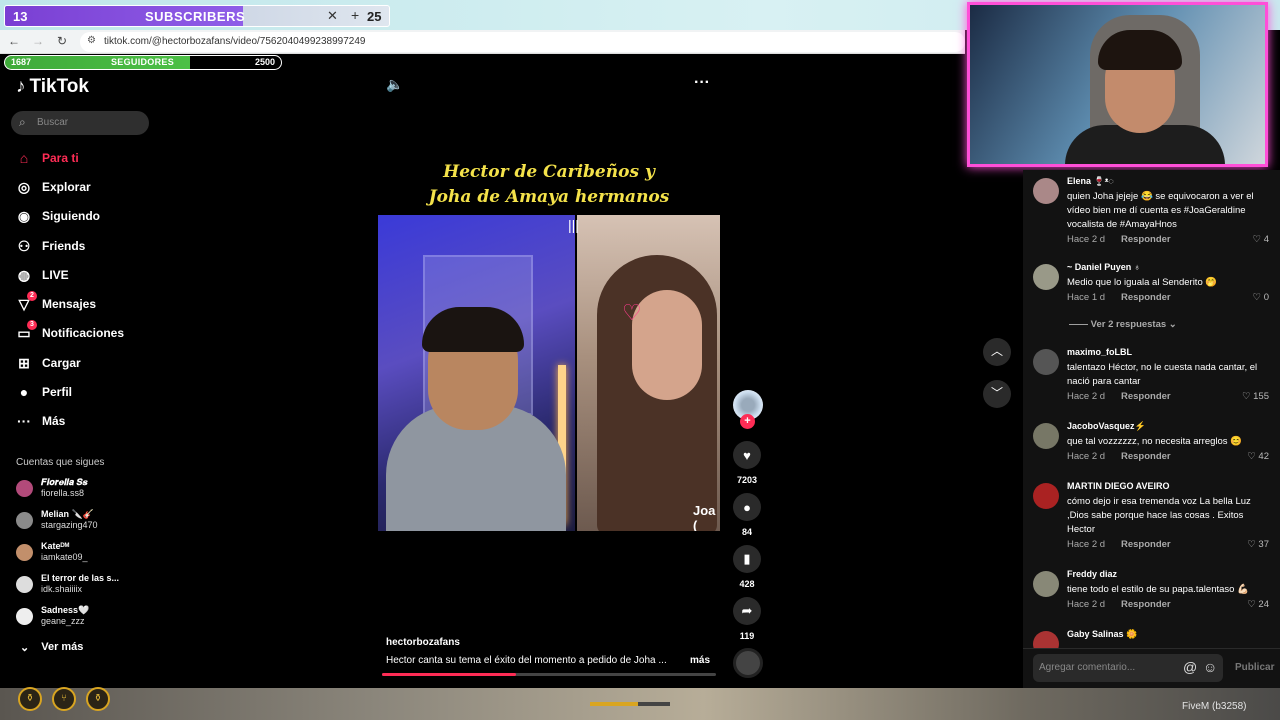 Image resolution: width=1280 pixels, height=720 pixels. Describe the element at coordinates (83, 333) in the screenshot. I see `nav-label: Notificaciones` at that location.